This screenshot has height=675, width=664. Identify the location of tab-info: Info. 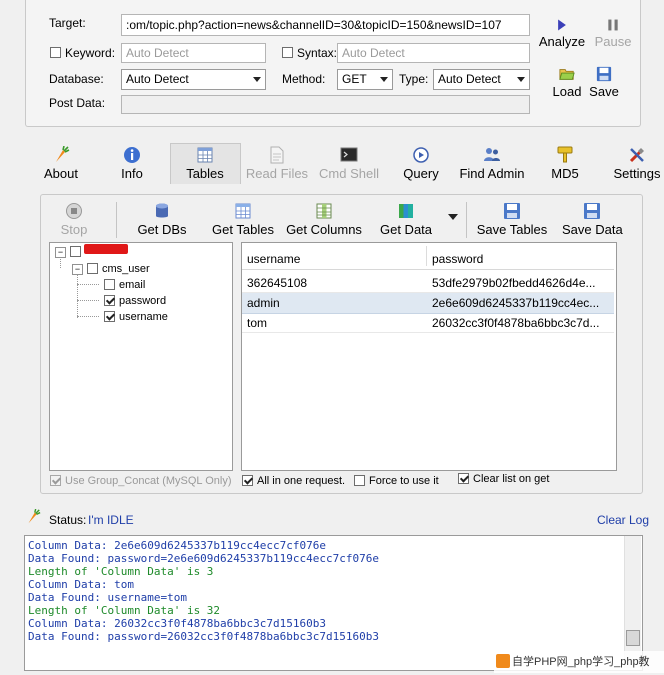
(132, 163).